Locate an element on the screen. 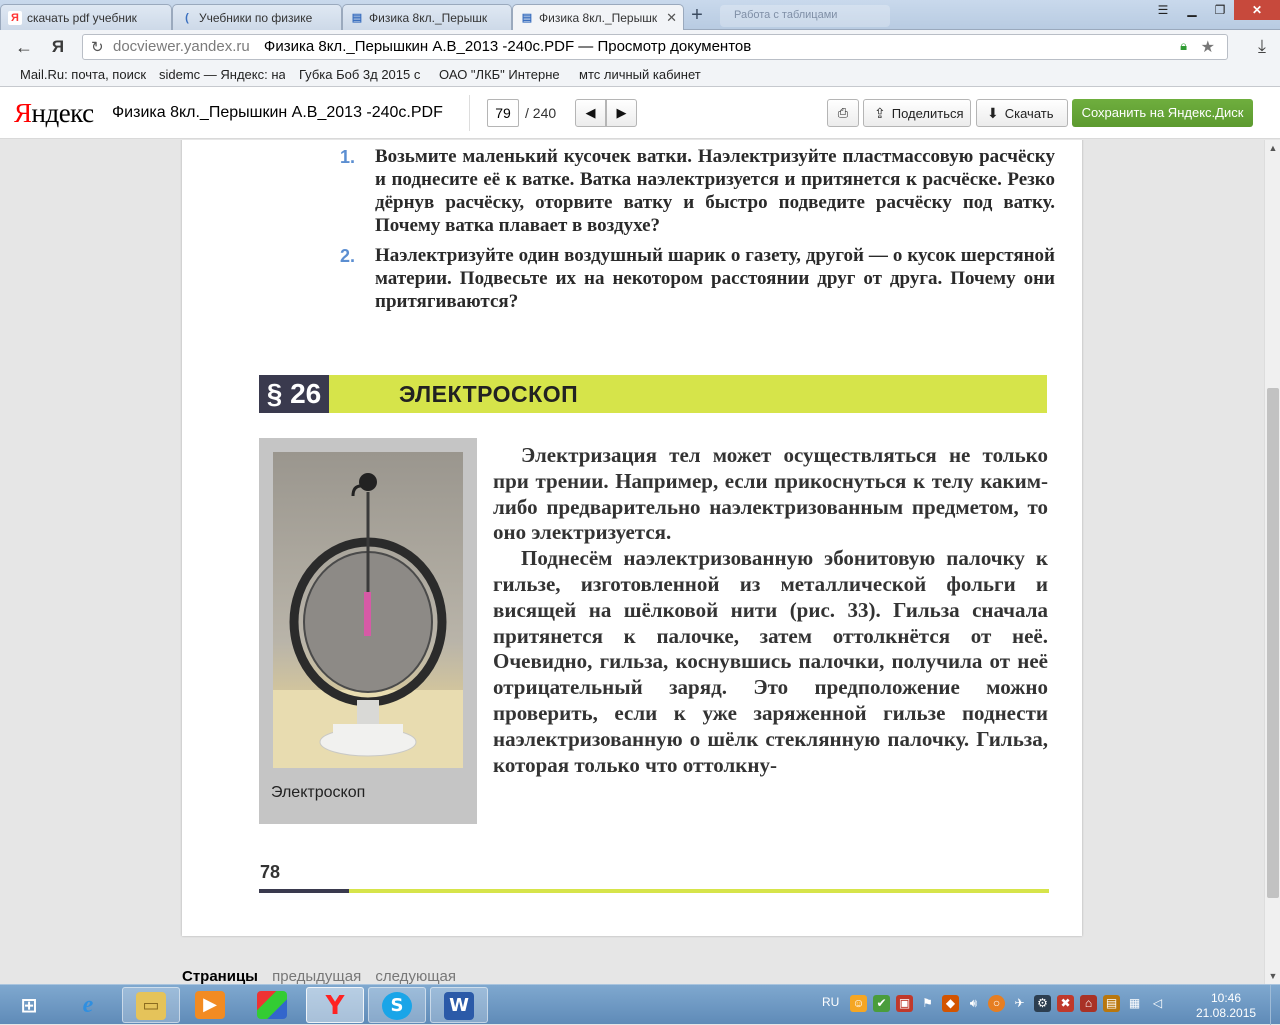  close-window-icon: ✕ is located at coordinates (1257, 10).